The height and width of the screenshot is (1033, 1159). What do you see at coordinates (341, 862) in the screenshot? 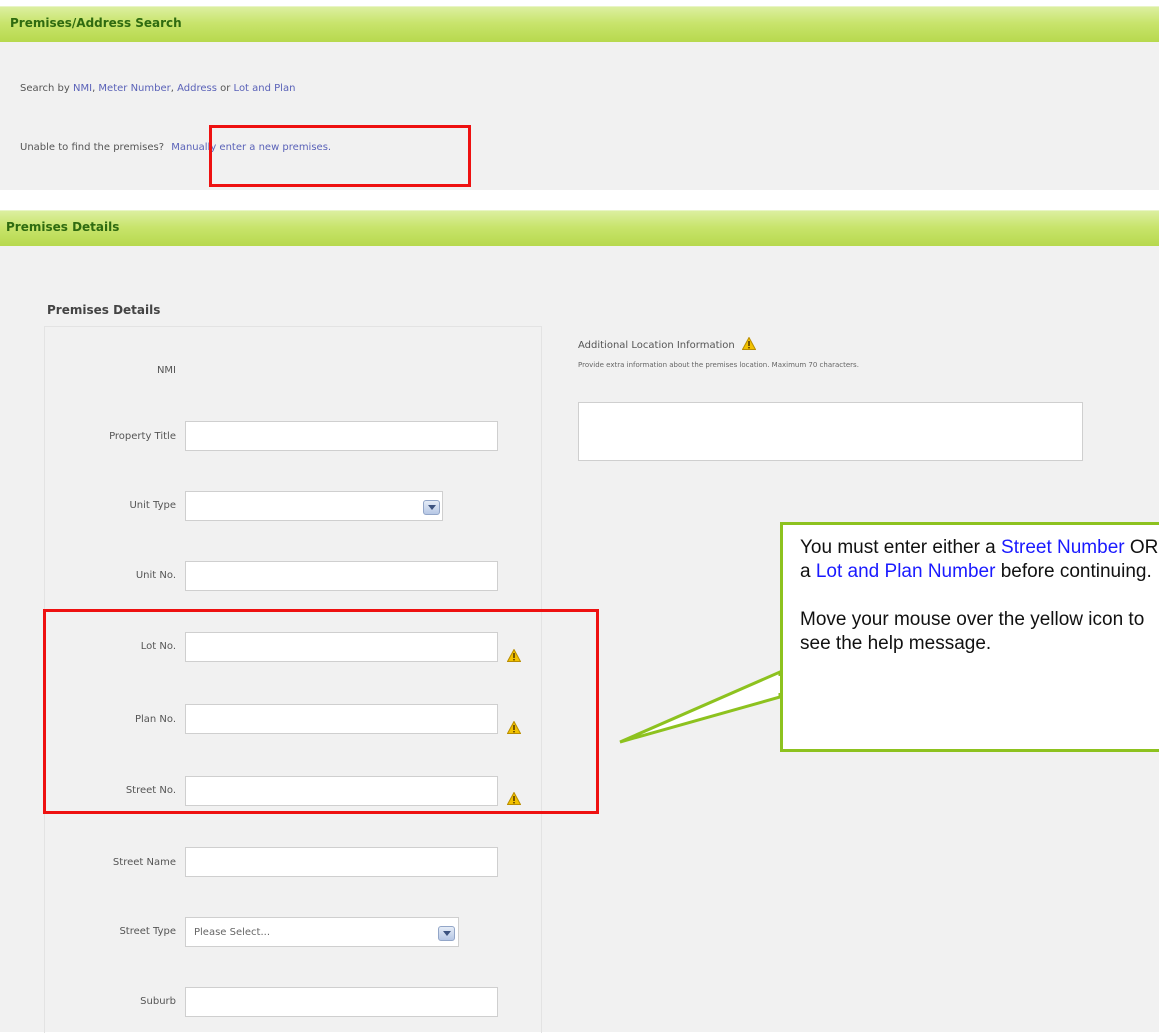
I see `street-name-input` at bounding box center [341, 862].